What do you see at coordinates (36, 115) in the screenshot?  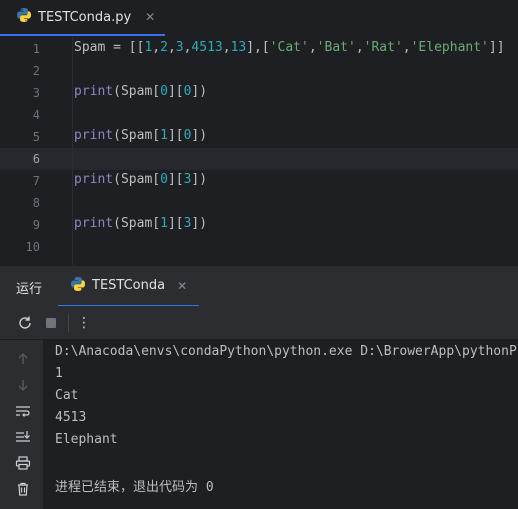 I see `line-number: 4` at bounding box center [36, 115].